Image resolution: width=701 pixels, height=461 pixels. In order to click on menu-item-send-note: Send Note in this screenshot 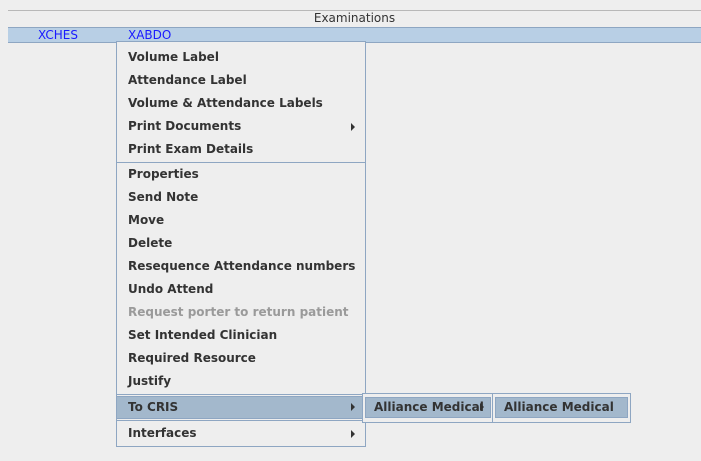, I will do `click(241, 197)`.